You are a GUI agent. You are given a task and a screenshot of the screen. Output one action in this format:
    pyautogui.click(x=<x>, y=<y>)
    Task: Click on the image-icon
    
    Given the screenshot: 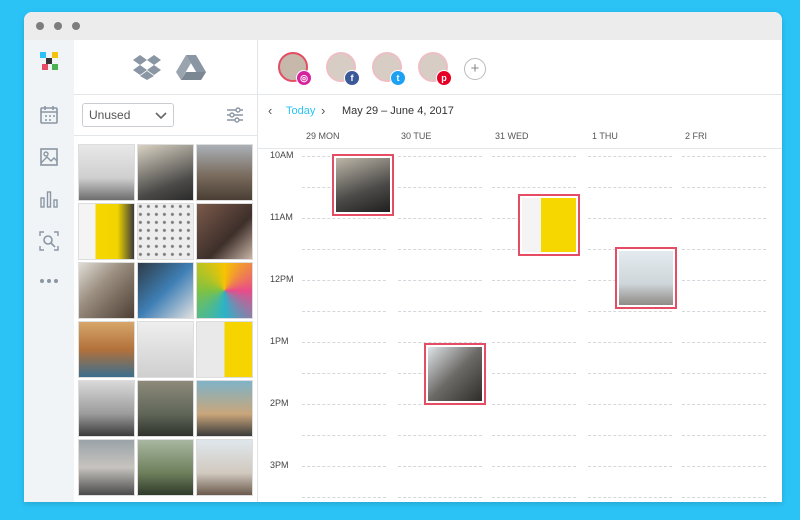 What is the action you would take?
    pyautogui.click(x=49, y=157)
    